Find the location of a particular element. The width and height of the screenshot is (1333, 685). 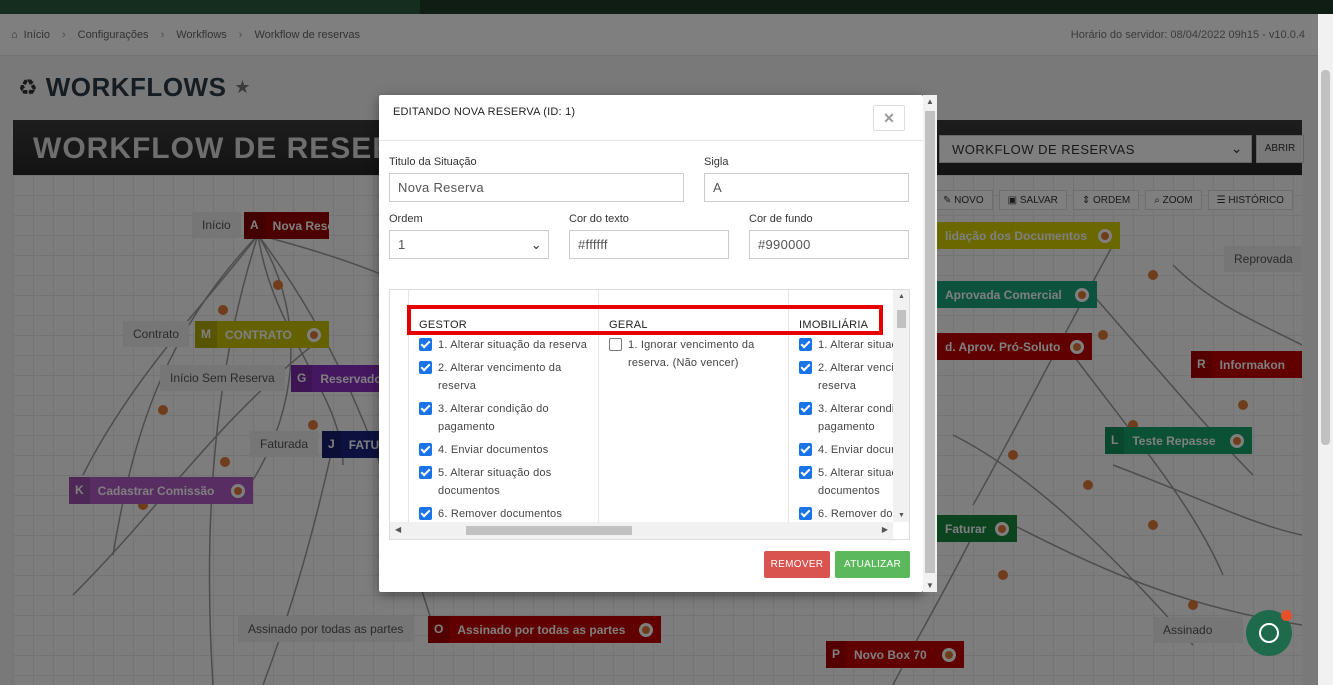

modal-header: EDITANDO NOVA RESERVA (ID: 1) ✕ is located at coordinates (651, 118).